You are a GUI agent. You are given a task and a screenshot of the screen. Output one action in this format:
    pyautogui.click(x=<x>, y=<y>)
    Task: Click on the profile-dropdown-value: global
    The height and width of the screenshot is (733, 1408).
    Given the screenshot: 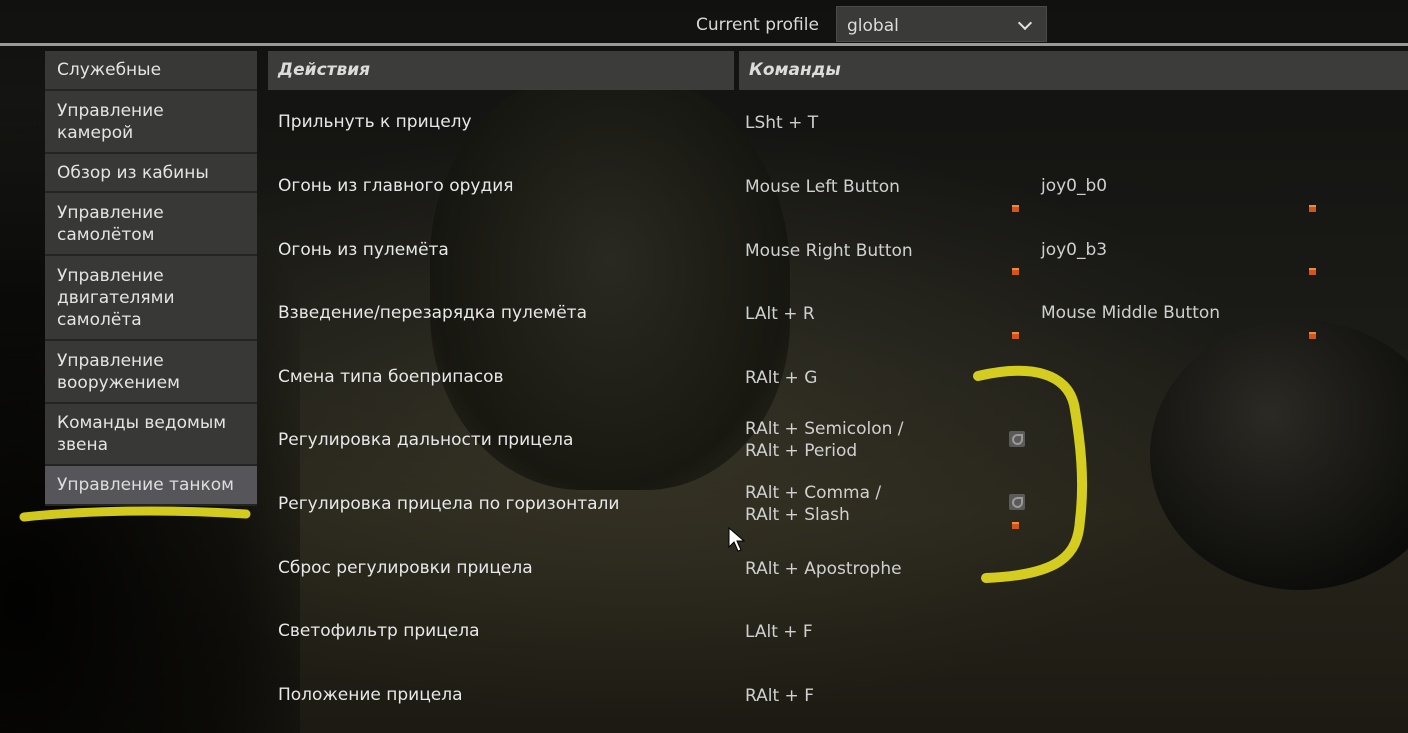 What is the action you would take?
    pyautogui.click(x=873, y=26)
    